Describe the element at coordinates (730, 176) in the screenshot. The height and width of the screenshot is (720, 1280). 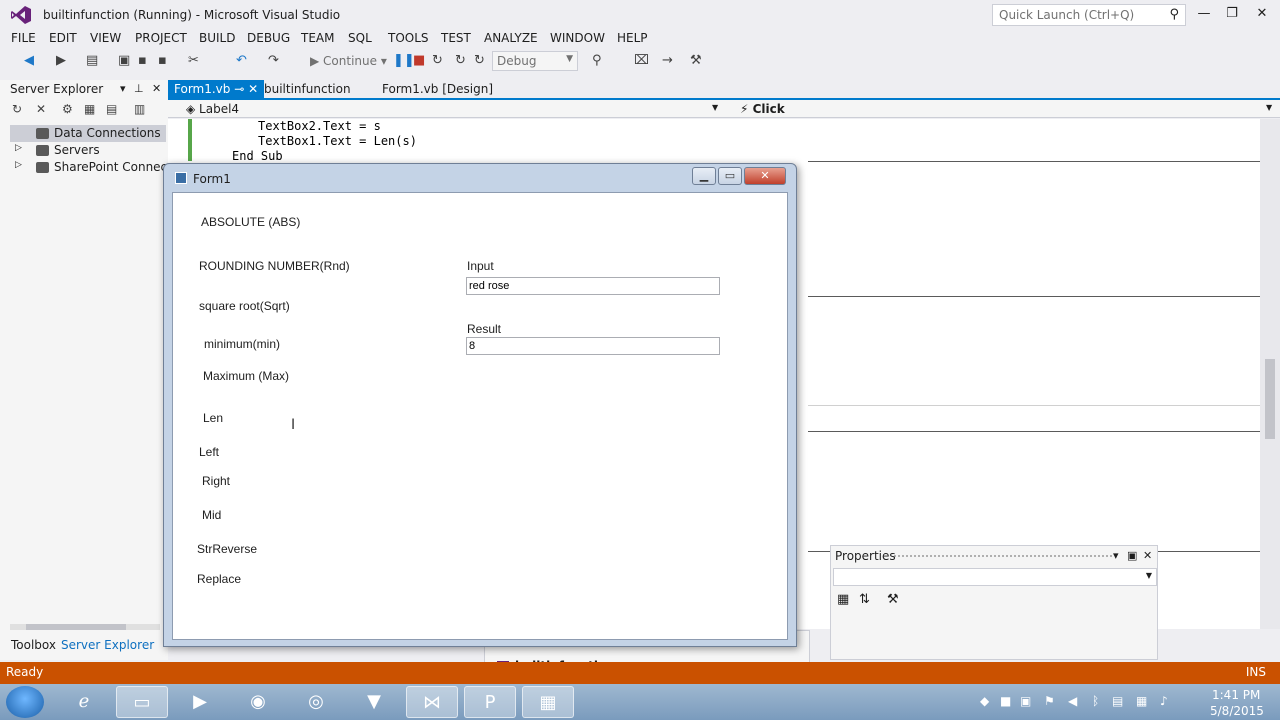
I see `maximize-icon: ▭` at that location.